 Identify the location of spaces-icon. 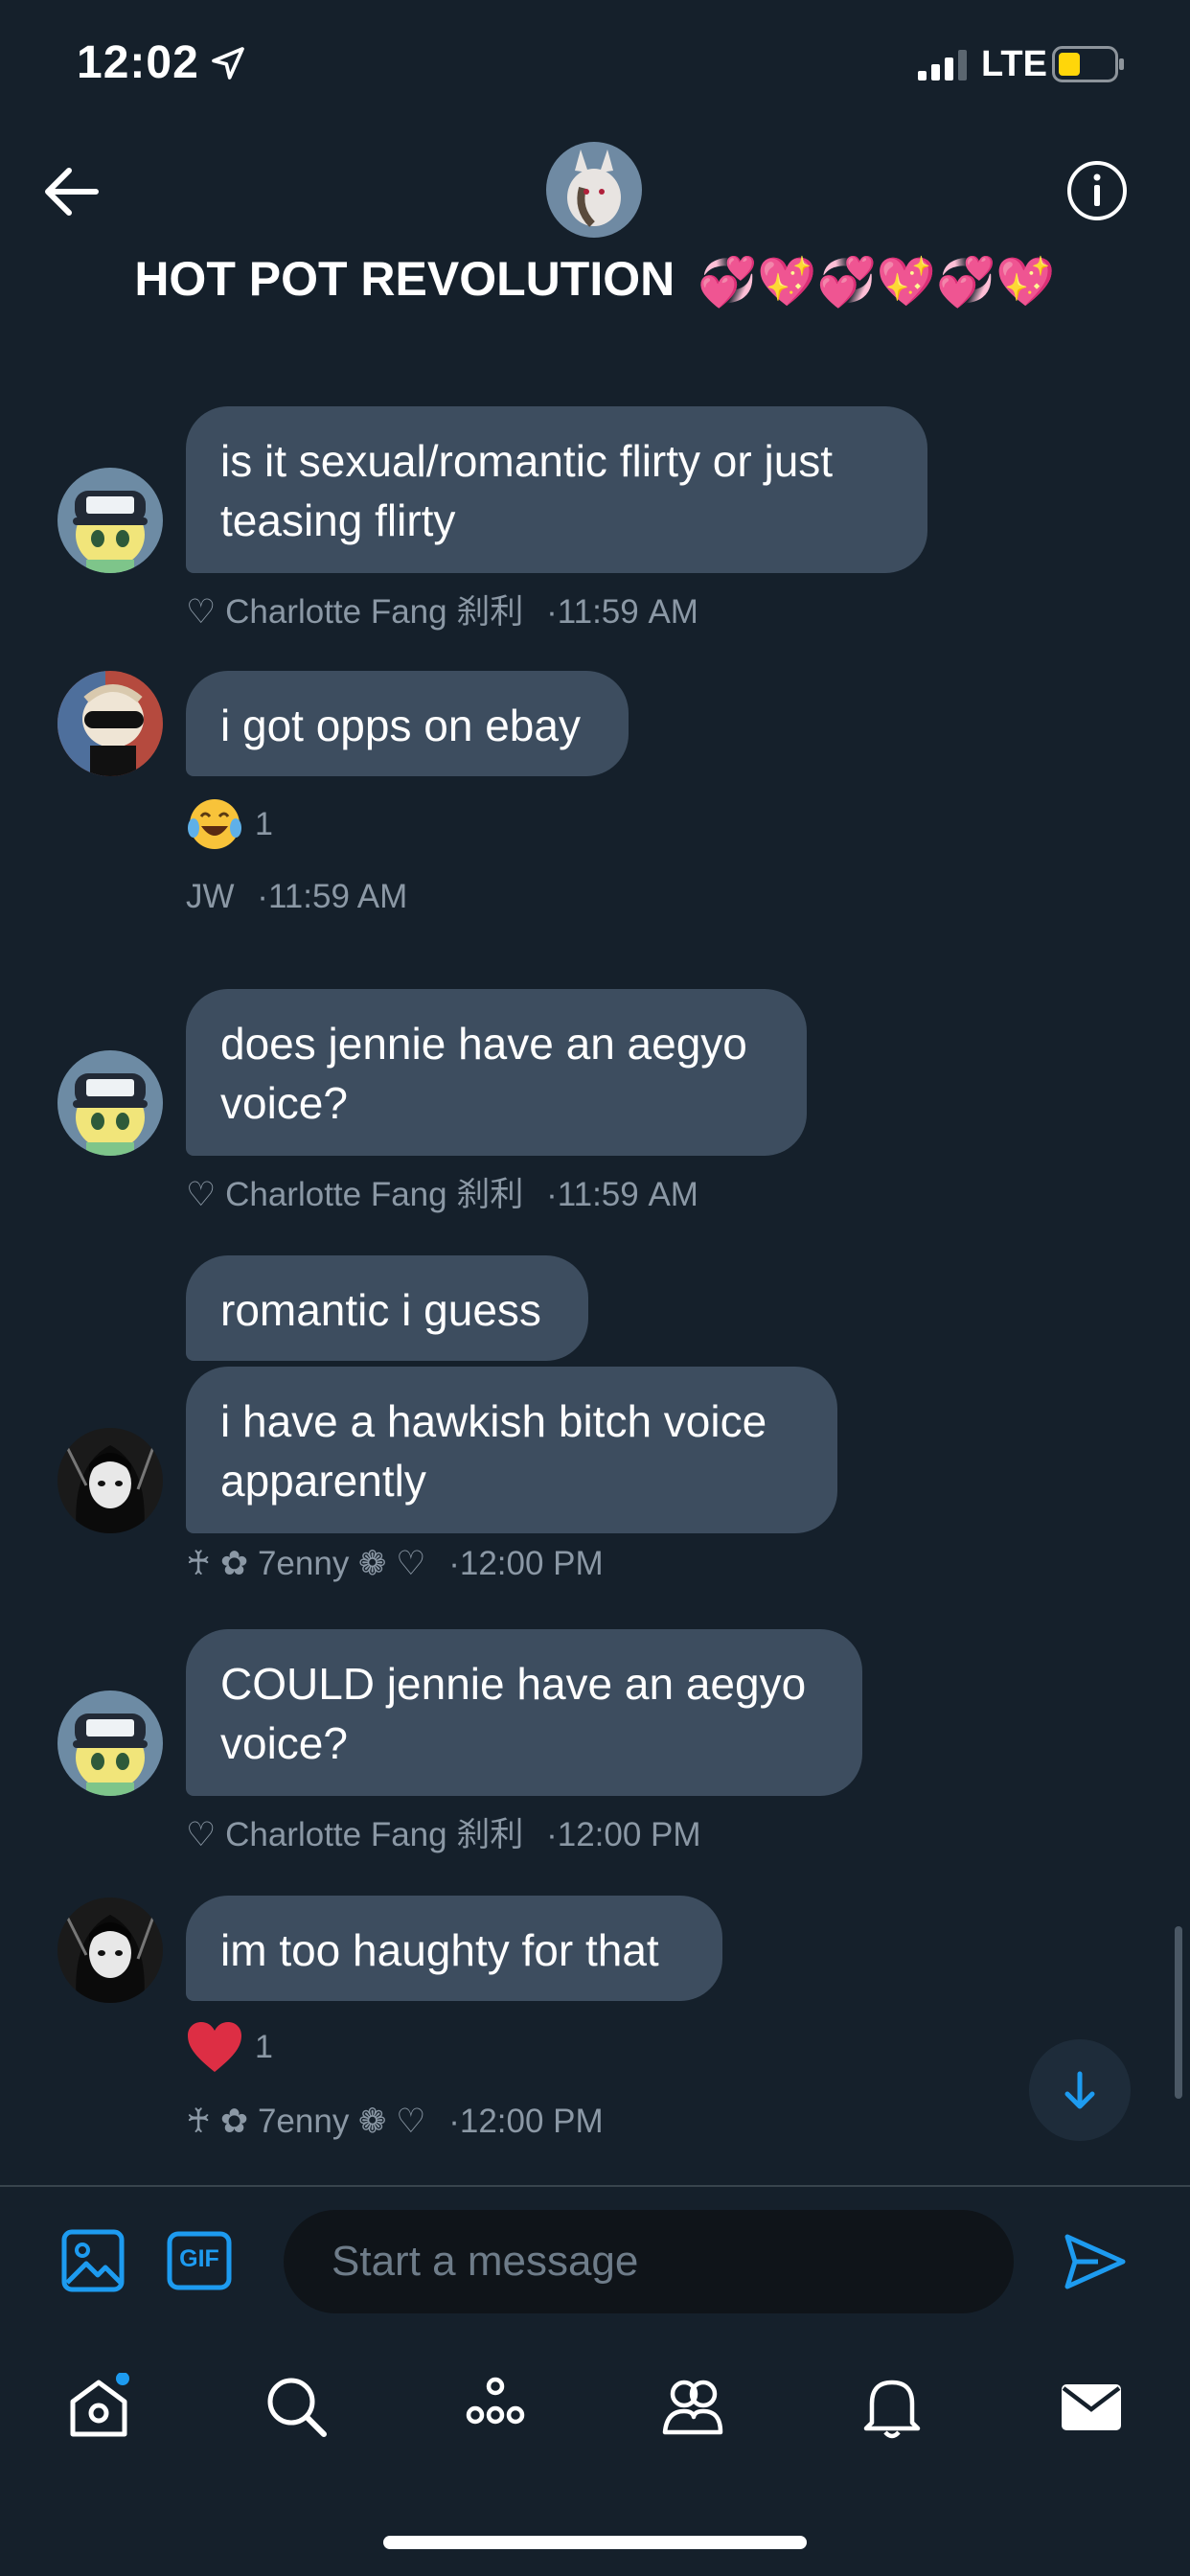
(496, 2406).